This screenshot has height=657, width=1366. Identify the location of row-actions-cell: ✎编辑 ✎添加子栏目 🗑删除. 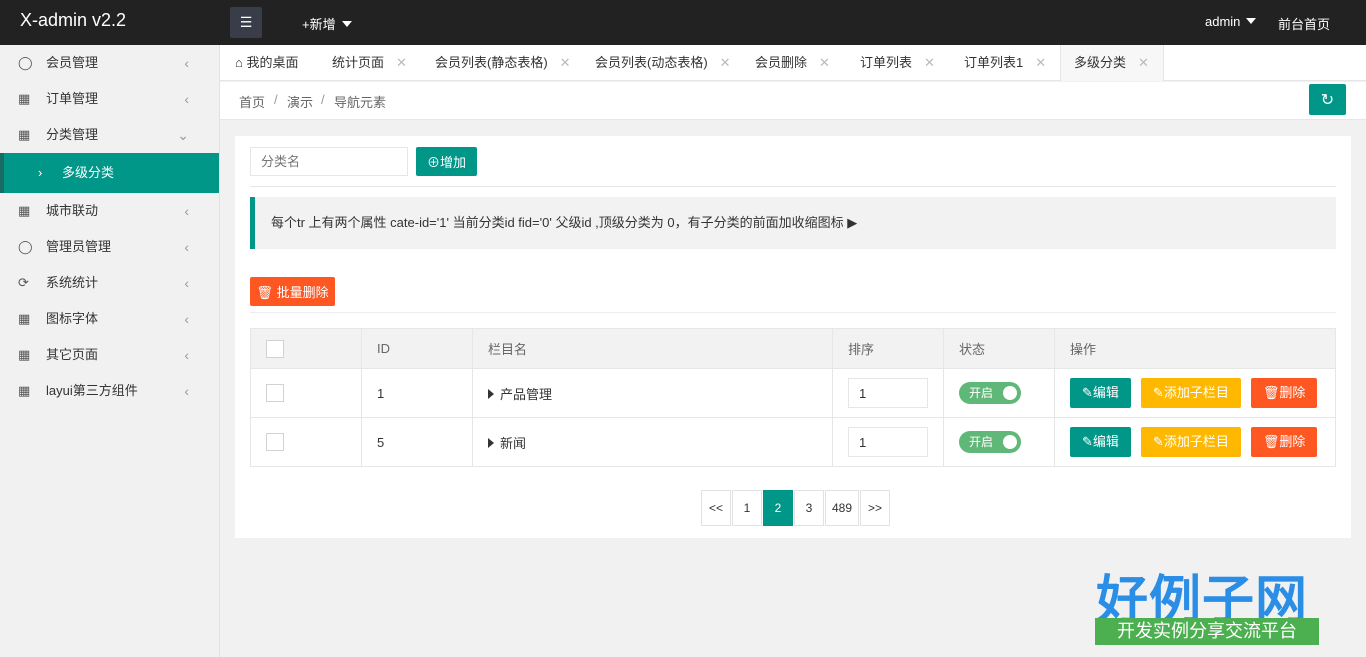
(1195, 442).